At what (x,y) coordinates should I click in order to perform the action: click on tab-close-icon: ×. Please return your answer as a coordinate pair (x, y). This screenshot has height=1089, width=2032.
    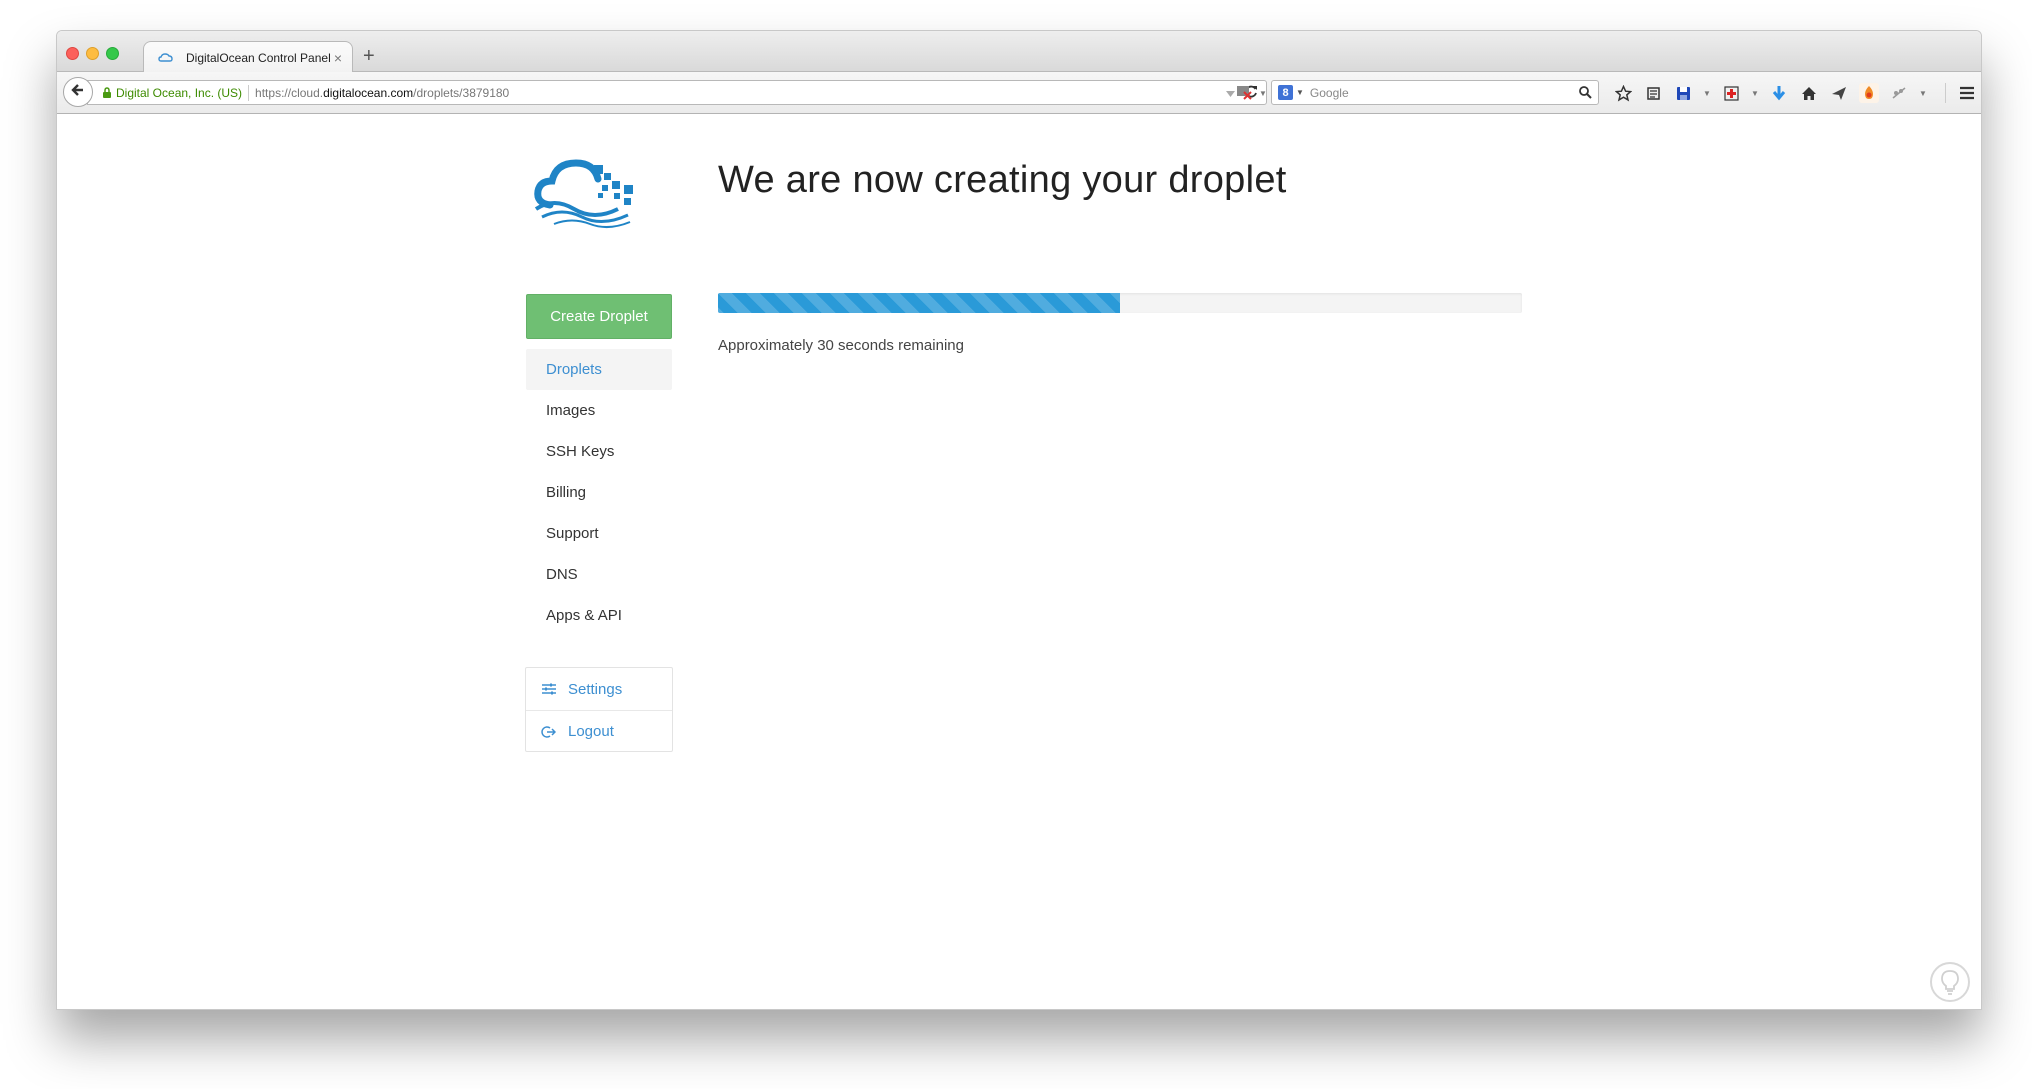
    Looking at the image, I should click on (338, 58).